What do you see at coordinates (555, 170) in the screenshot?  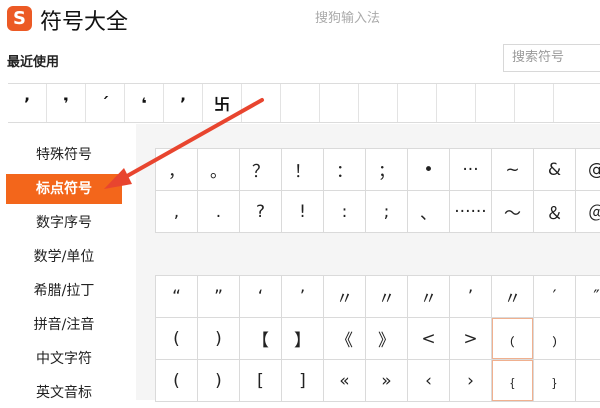 I see `symbol-cell: &` at bounding box center [555, 170].